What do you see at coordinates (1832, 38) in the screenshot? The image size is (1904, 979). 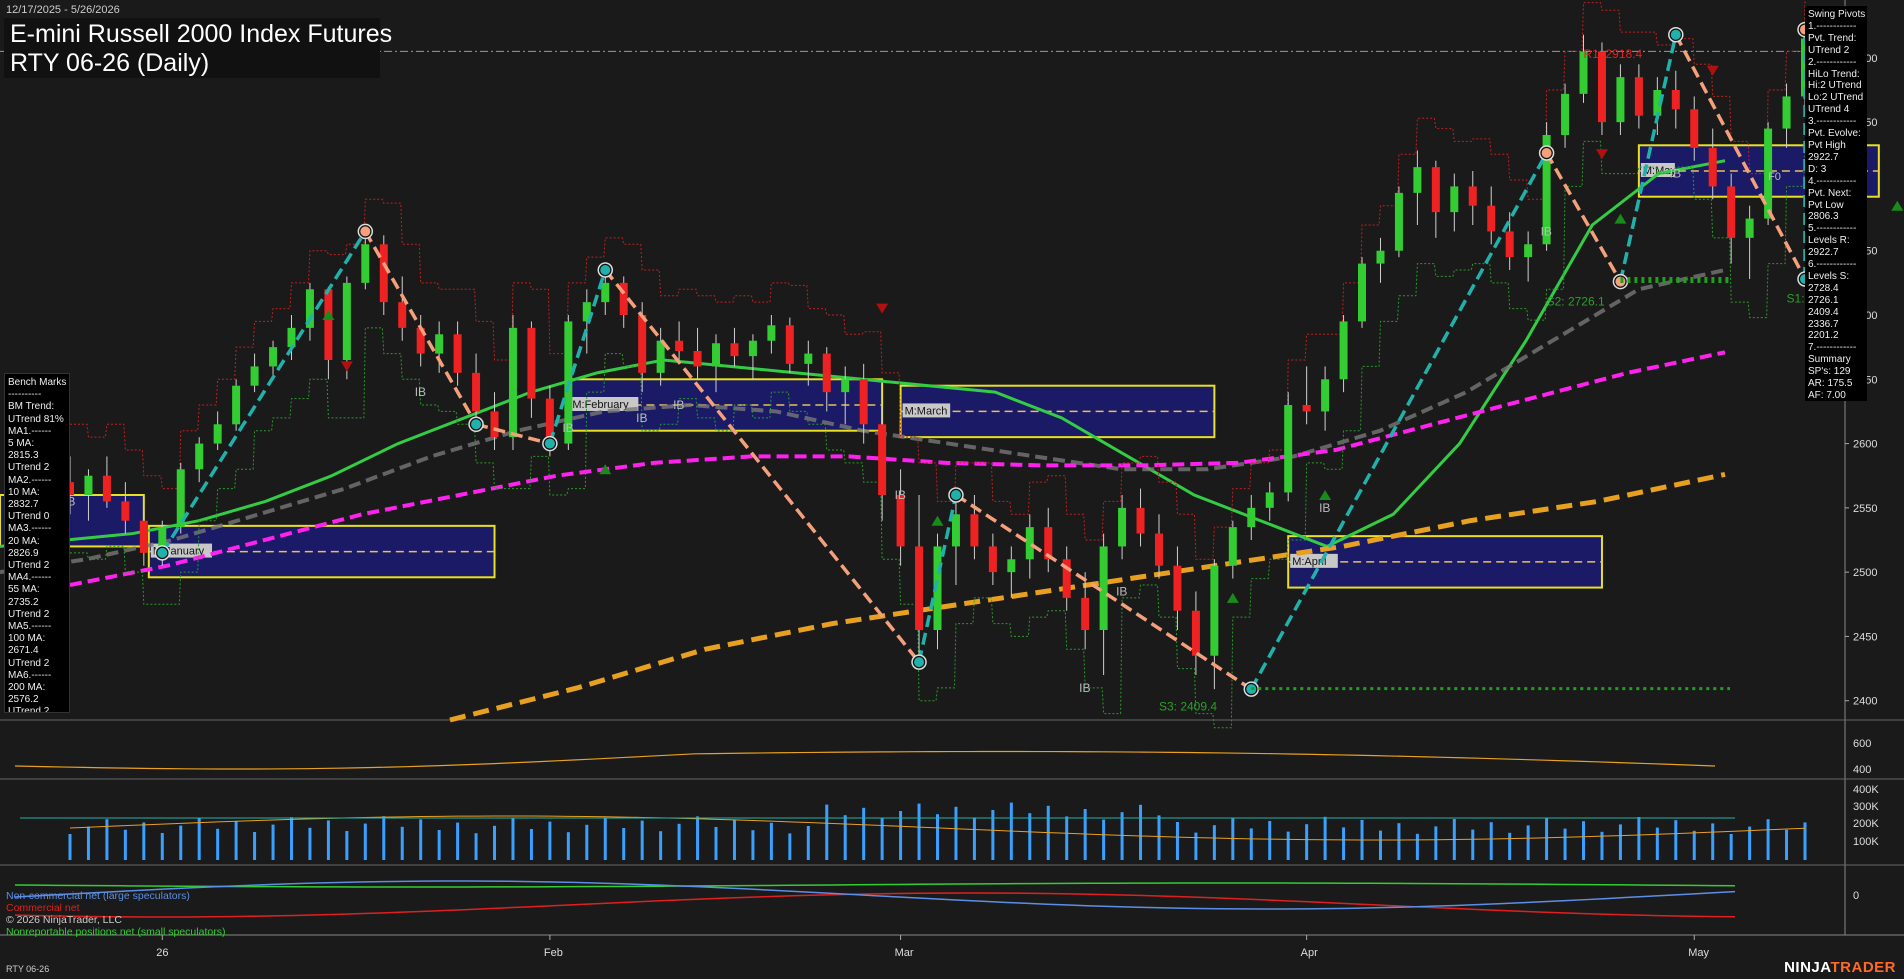 I see `swing-pivot-line: Pvt. Trend:` at bounding box center [1832, 38].